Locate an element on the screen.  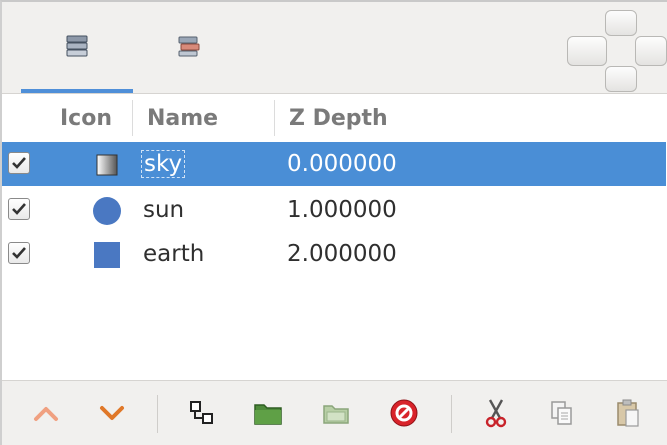
cut-button is located at coordinates (496, 413).